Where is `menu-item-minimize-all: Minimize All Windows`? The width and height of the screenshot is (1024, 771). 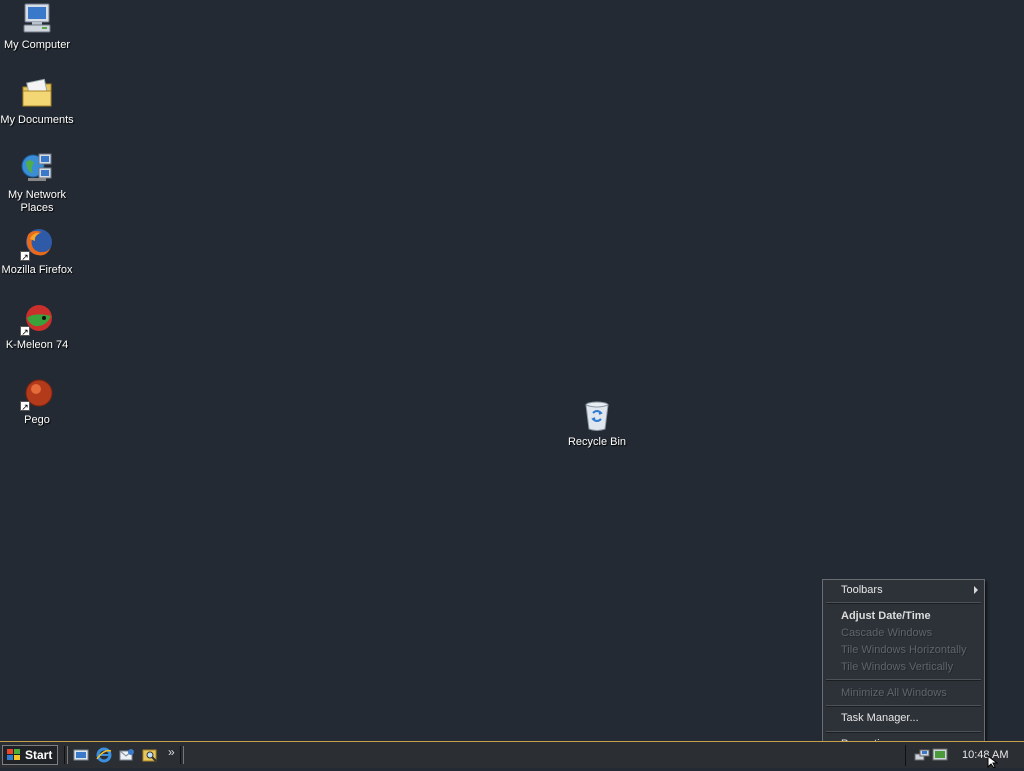 menu-item-minimize-all: Minimize All Windows is located at coordinates (894, 693).